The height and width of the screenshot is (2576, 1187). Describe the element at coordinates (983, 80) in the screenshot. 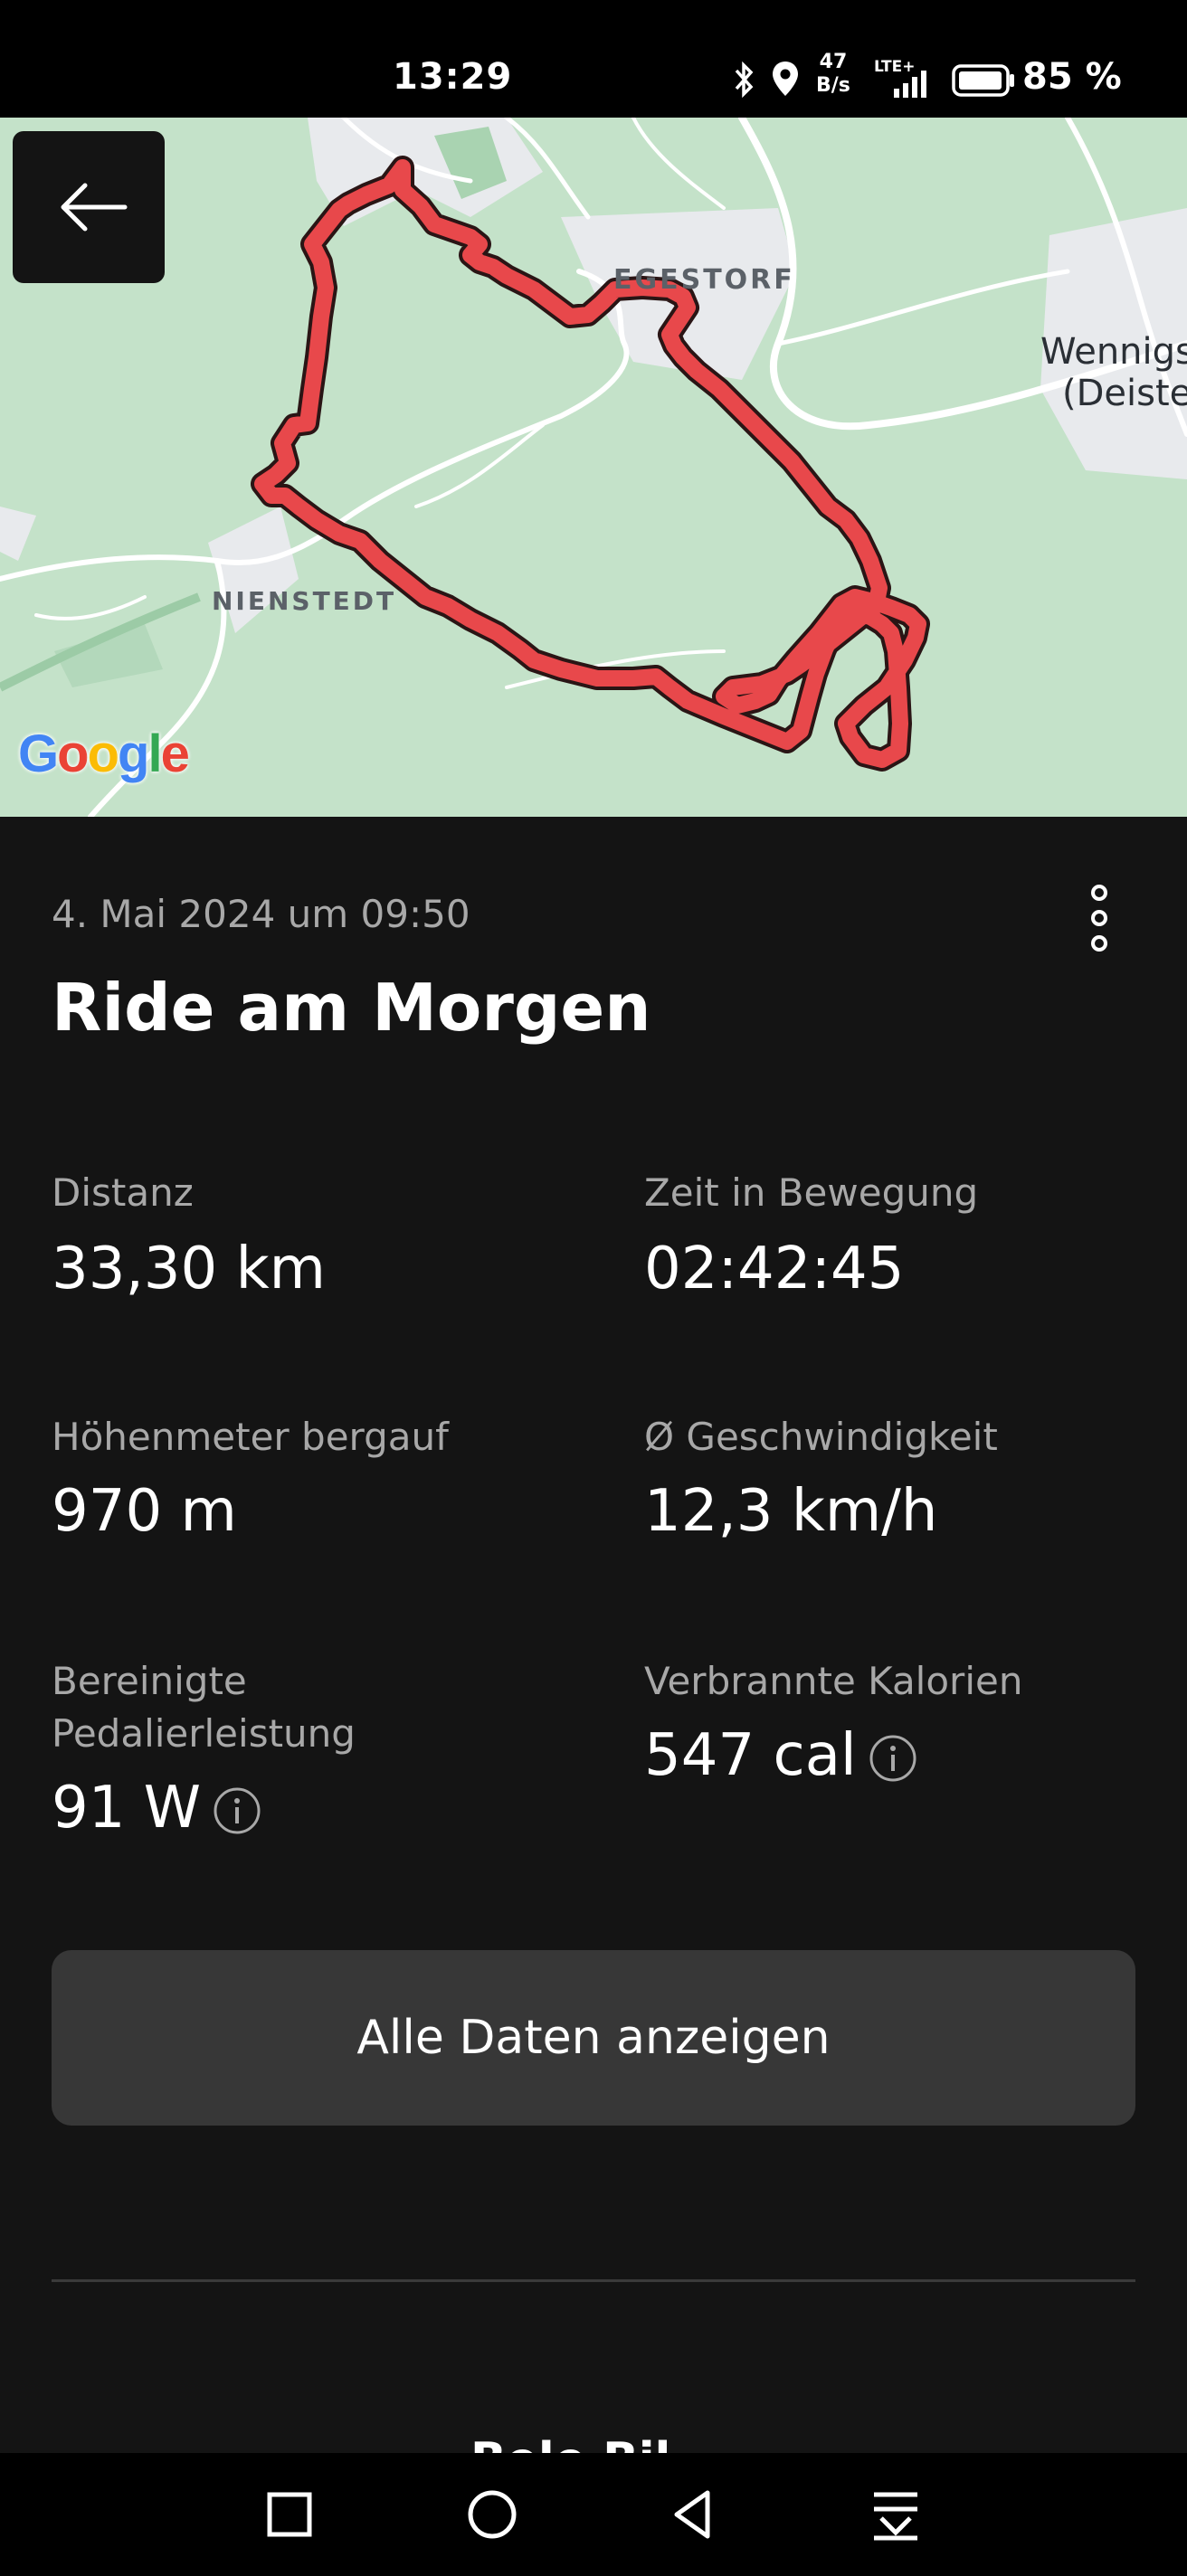

I see `battery-icon` at that location.